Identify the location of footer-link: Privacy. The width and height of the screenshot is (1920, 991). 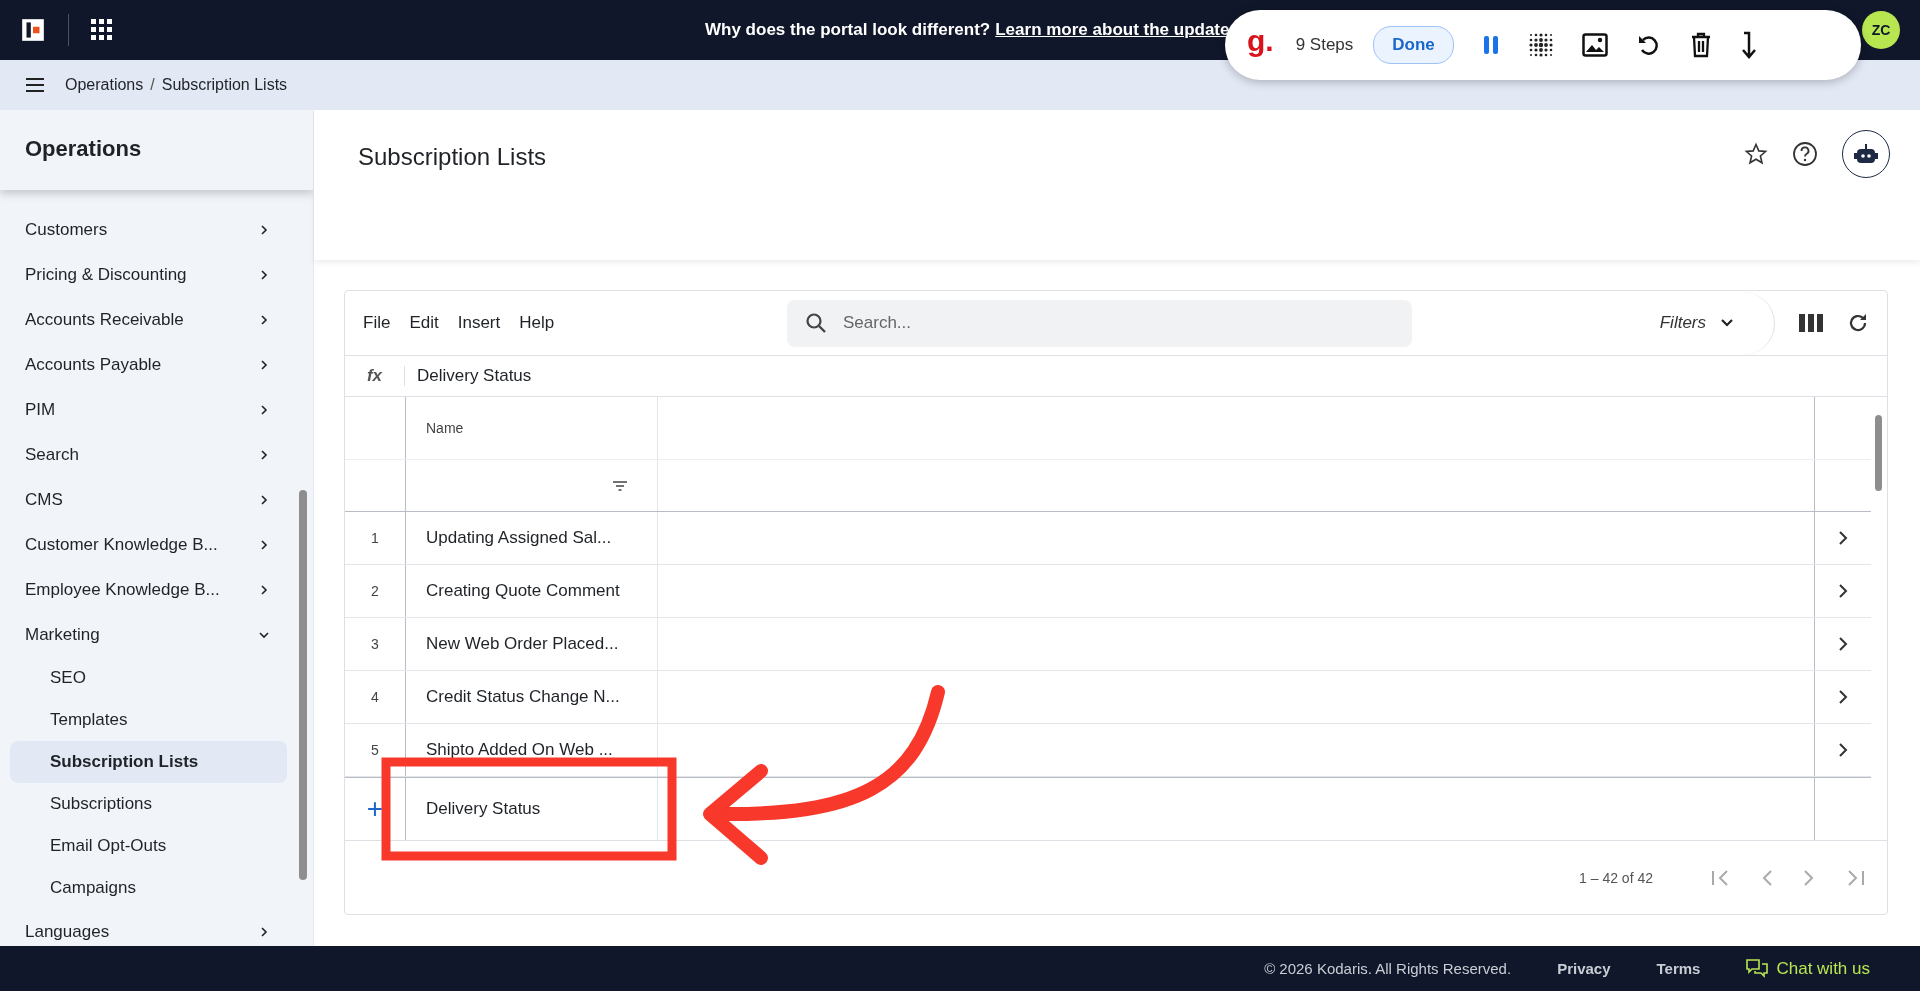
(1584, 968).